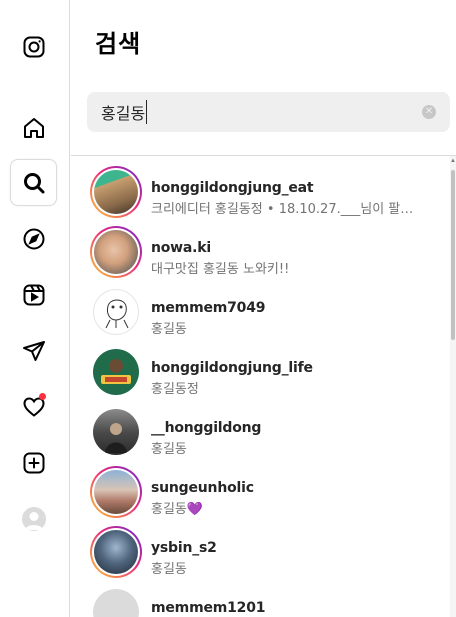  What do you see at coordinates (232, 368) in the screenshot?
I see `result-username: honggildongjung_life` at bounding box center [232, 368].